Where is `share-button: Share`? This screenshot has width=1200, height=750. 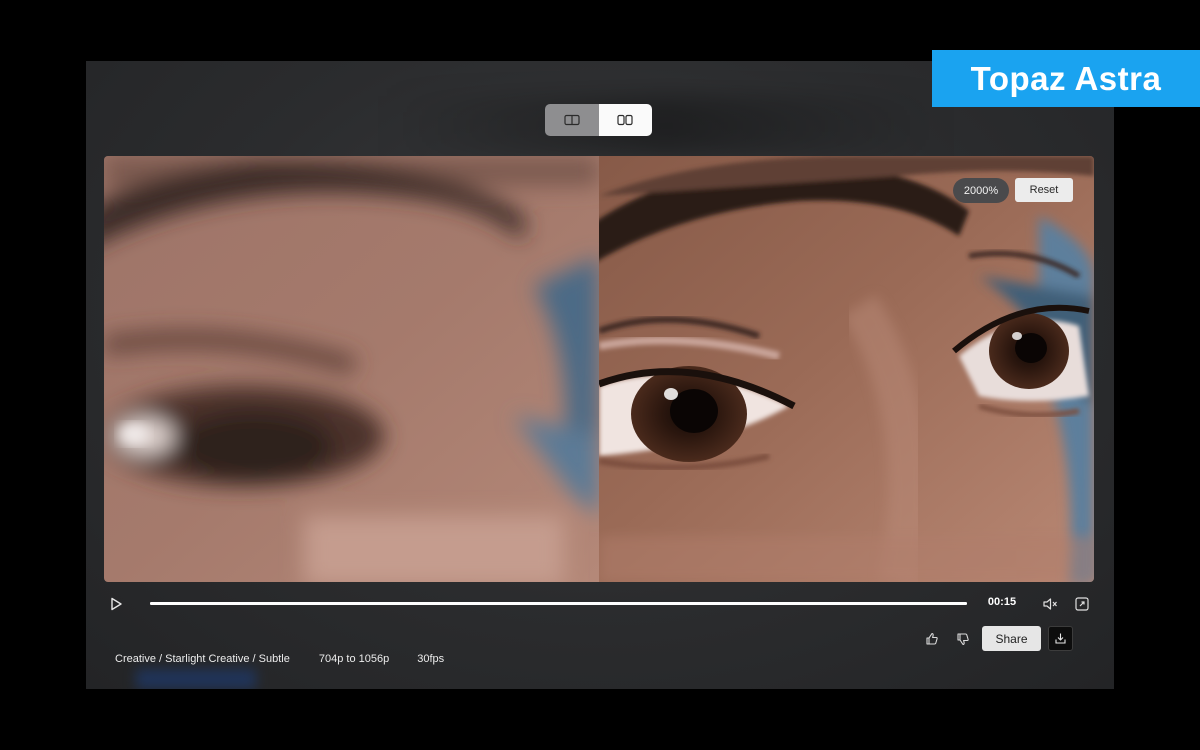
share-button: Share is located at coordinates (1011, 638).